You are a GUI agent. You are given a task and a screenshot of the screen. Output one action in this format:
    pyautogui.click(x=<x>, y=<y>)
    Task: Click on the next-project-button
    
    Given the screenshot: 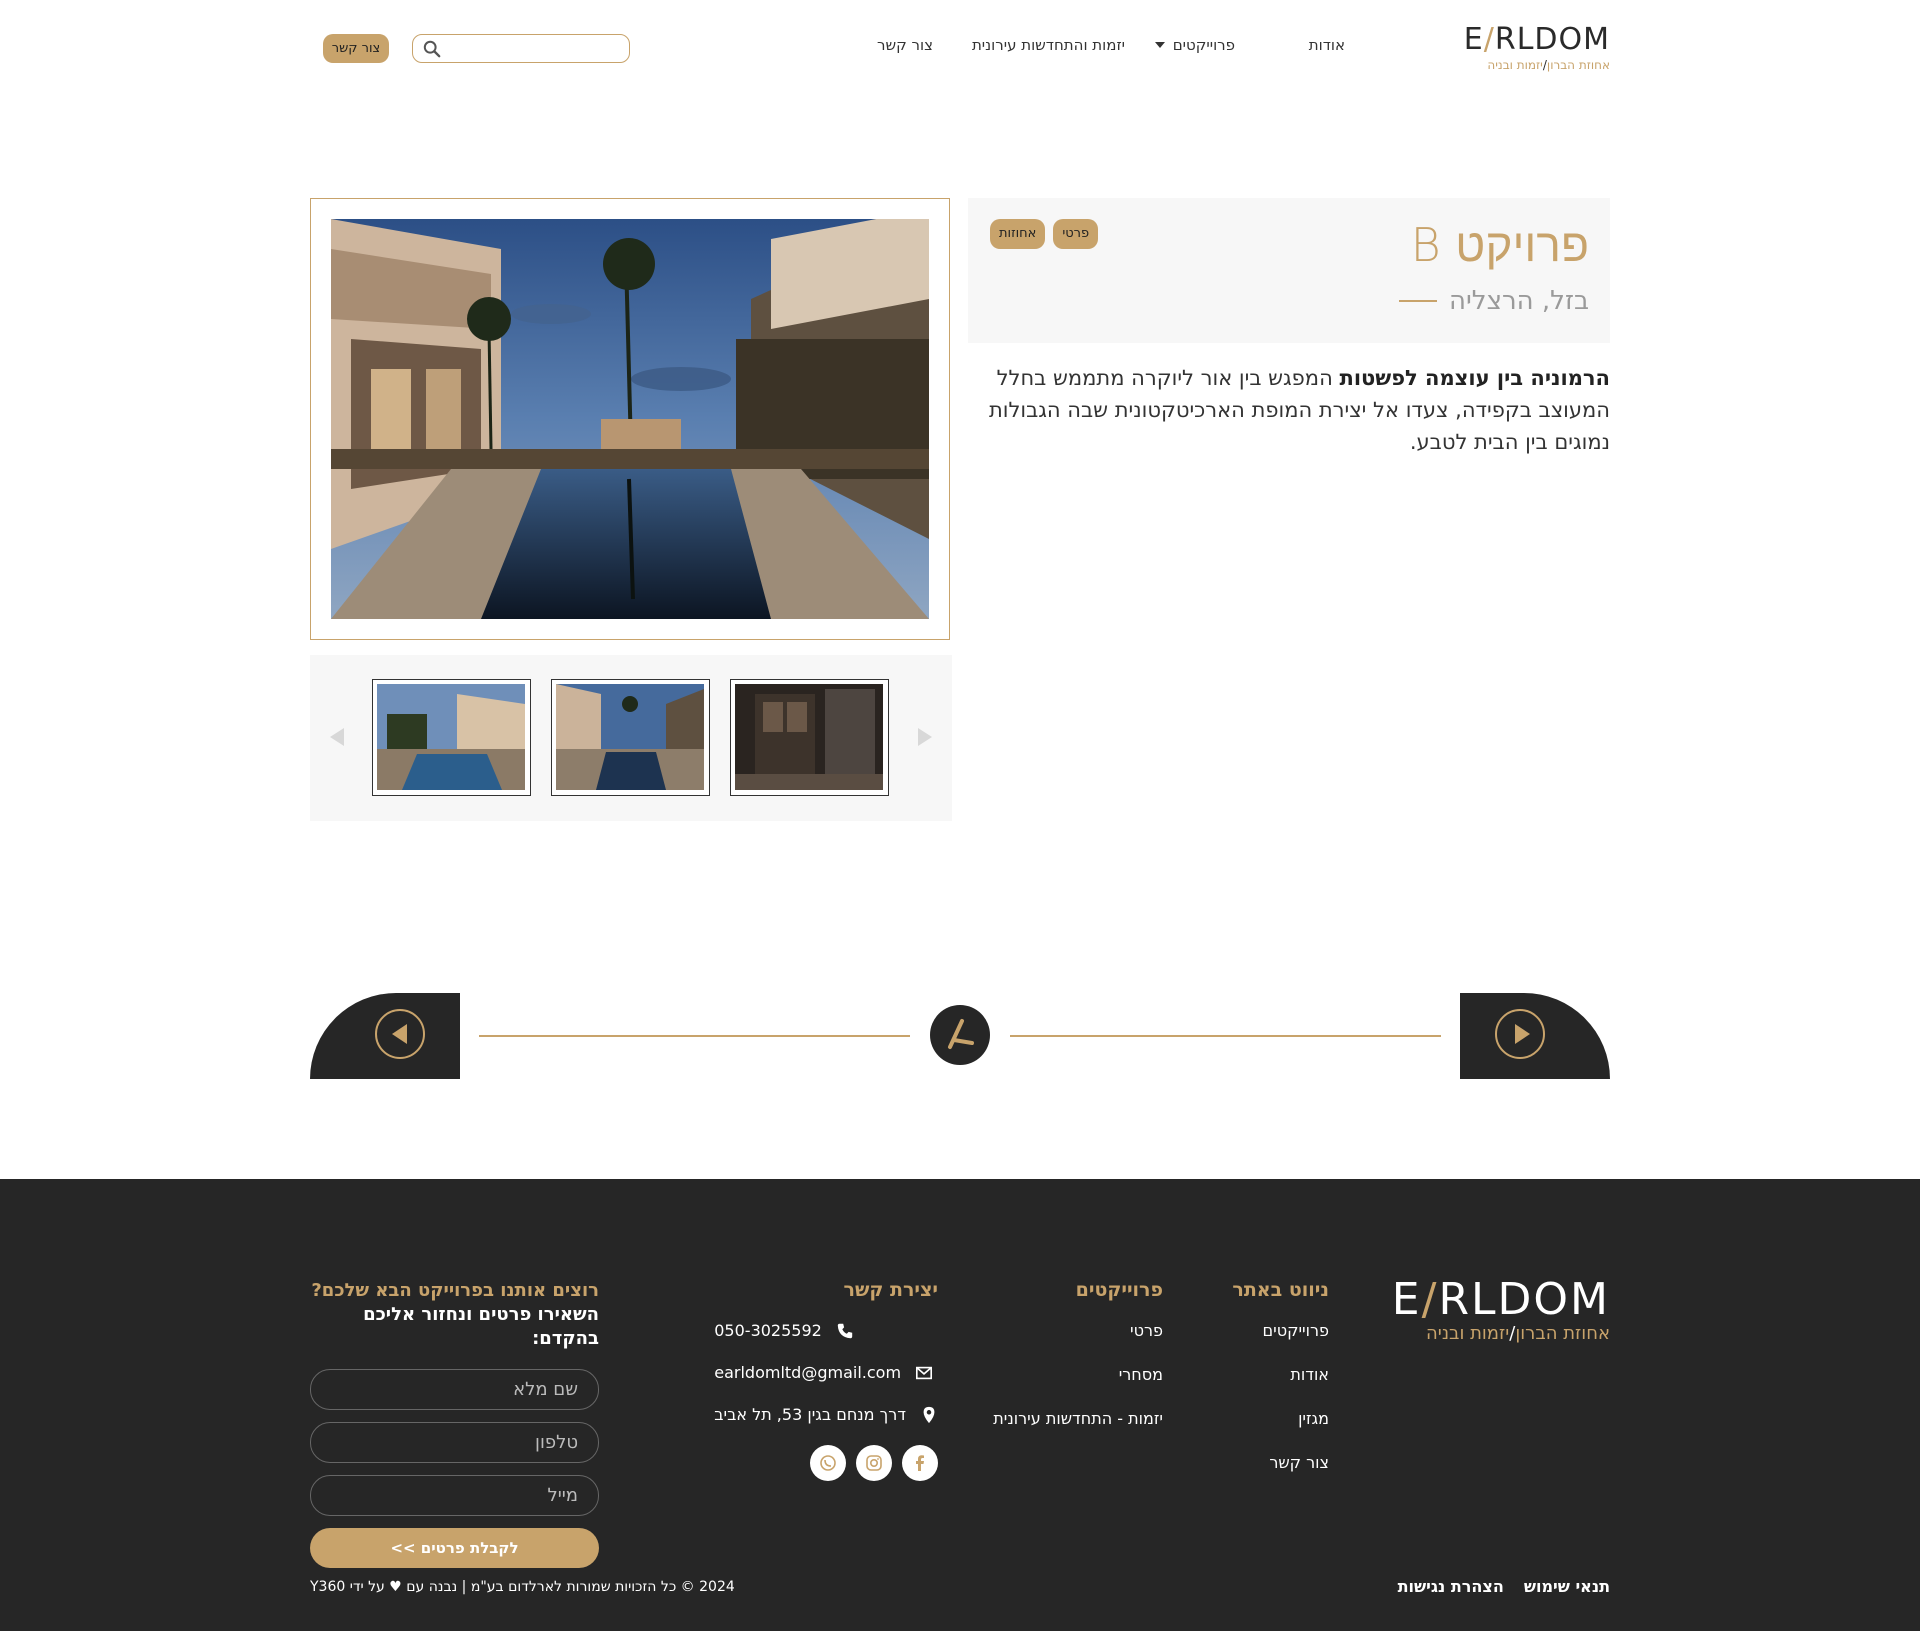 What is the action you would take?
    pyautogui.click(x=1535, y=1036)
    